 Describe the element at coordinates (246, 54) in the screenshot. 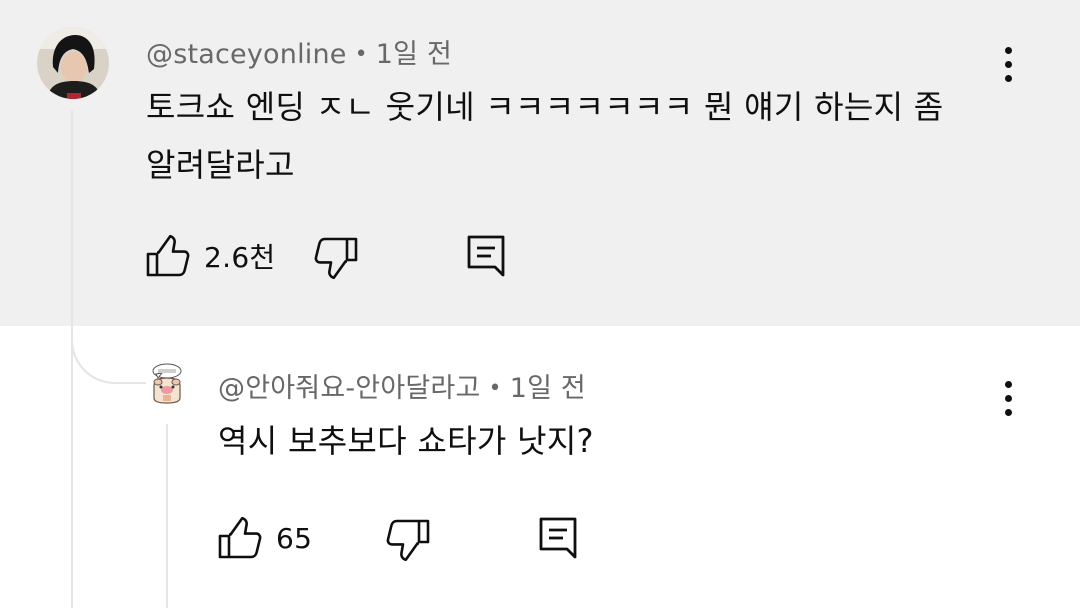

I see `comment-author: @staceyonline` at that location.